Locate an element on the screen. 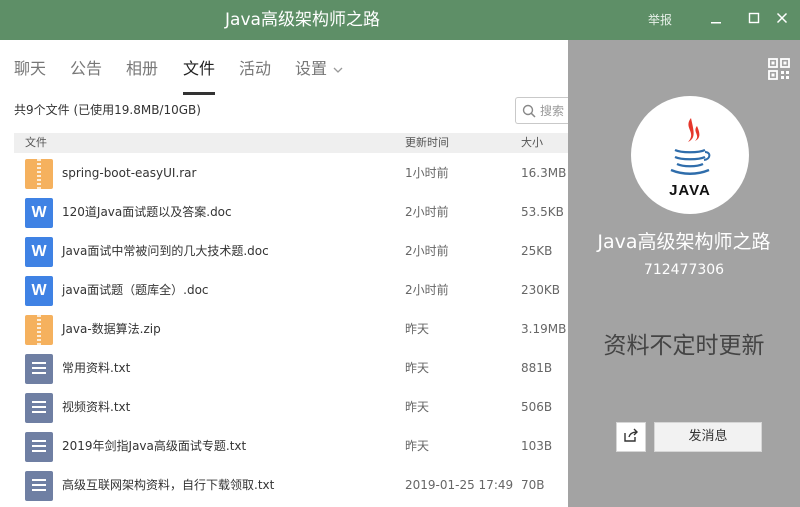 The width and height of the screenshot is (800, 507). group-name: Java高级架构师之路 is located at coordinates (684, 242).